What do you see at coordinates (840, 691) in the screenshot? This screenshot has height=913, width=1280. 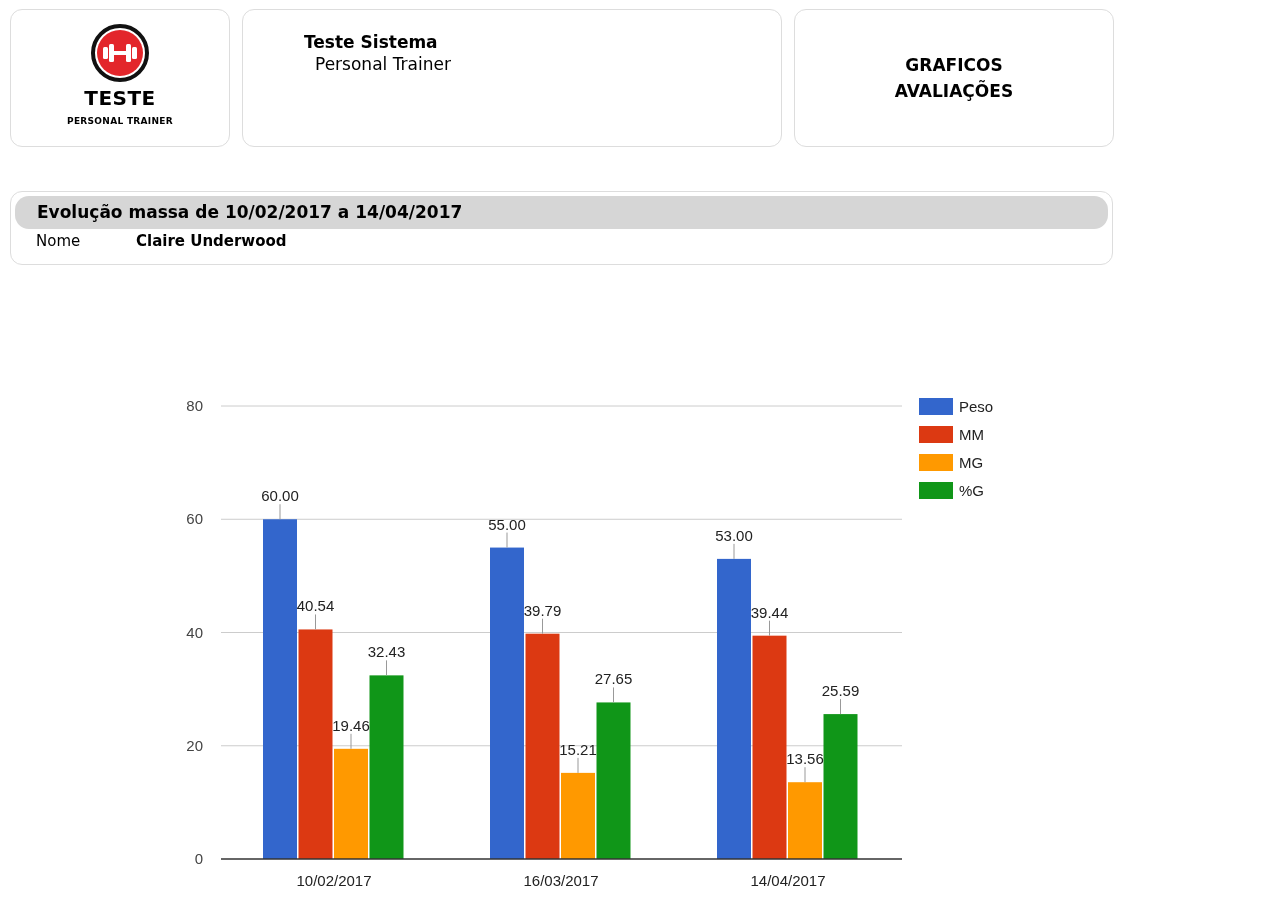 I see `data-label: 25.59` at bounding box center [840, 691].